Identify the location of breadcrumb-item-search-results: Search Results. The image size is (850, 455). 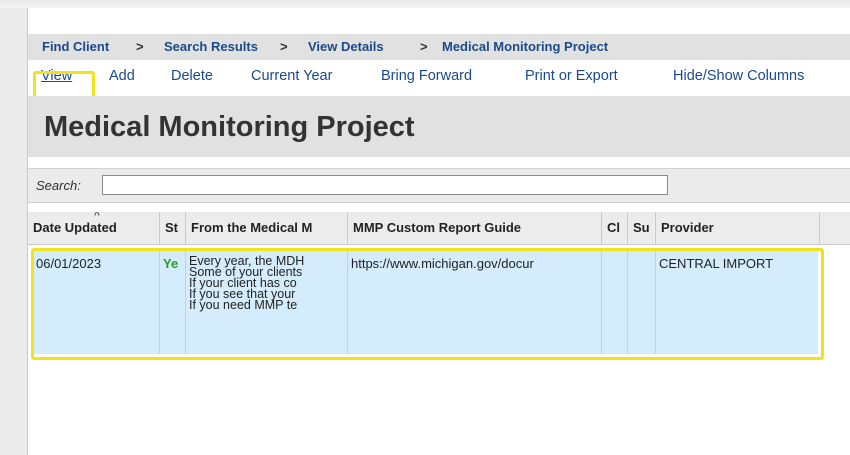
(211, 46).